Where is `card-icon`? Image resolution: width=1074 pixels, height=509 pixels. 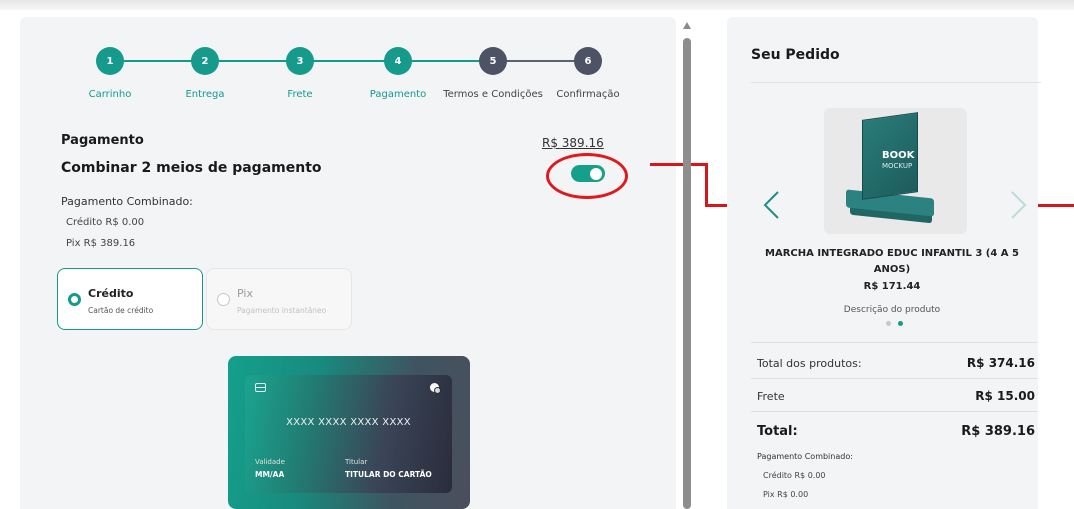
card-icon is located at coordinates (260, 387).